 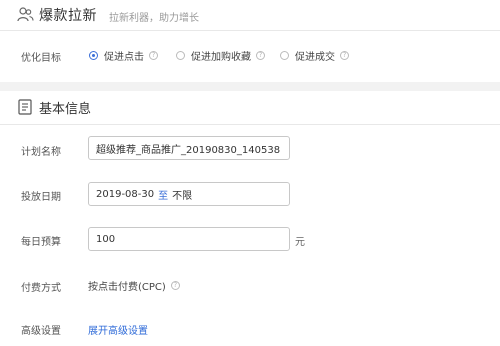 What do you see at coordinates (182, 196) in the screenshot?
I see `end-date: 不限` at bounding box center [182, 196].